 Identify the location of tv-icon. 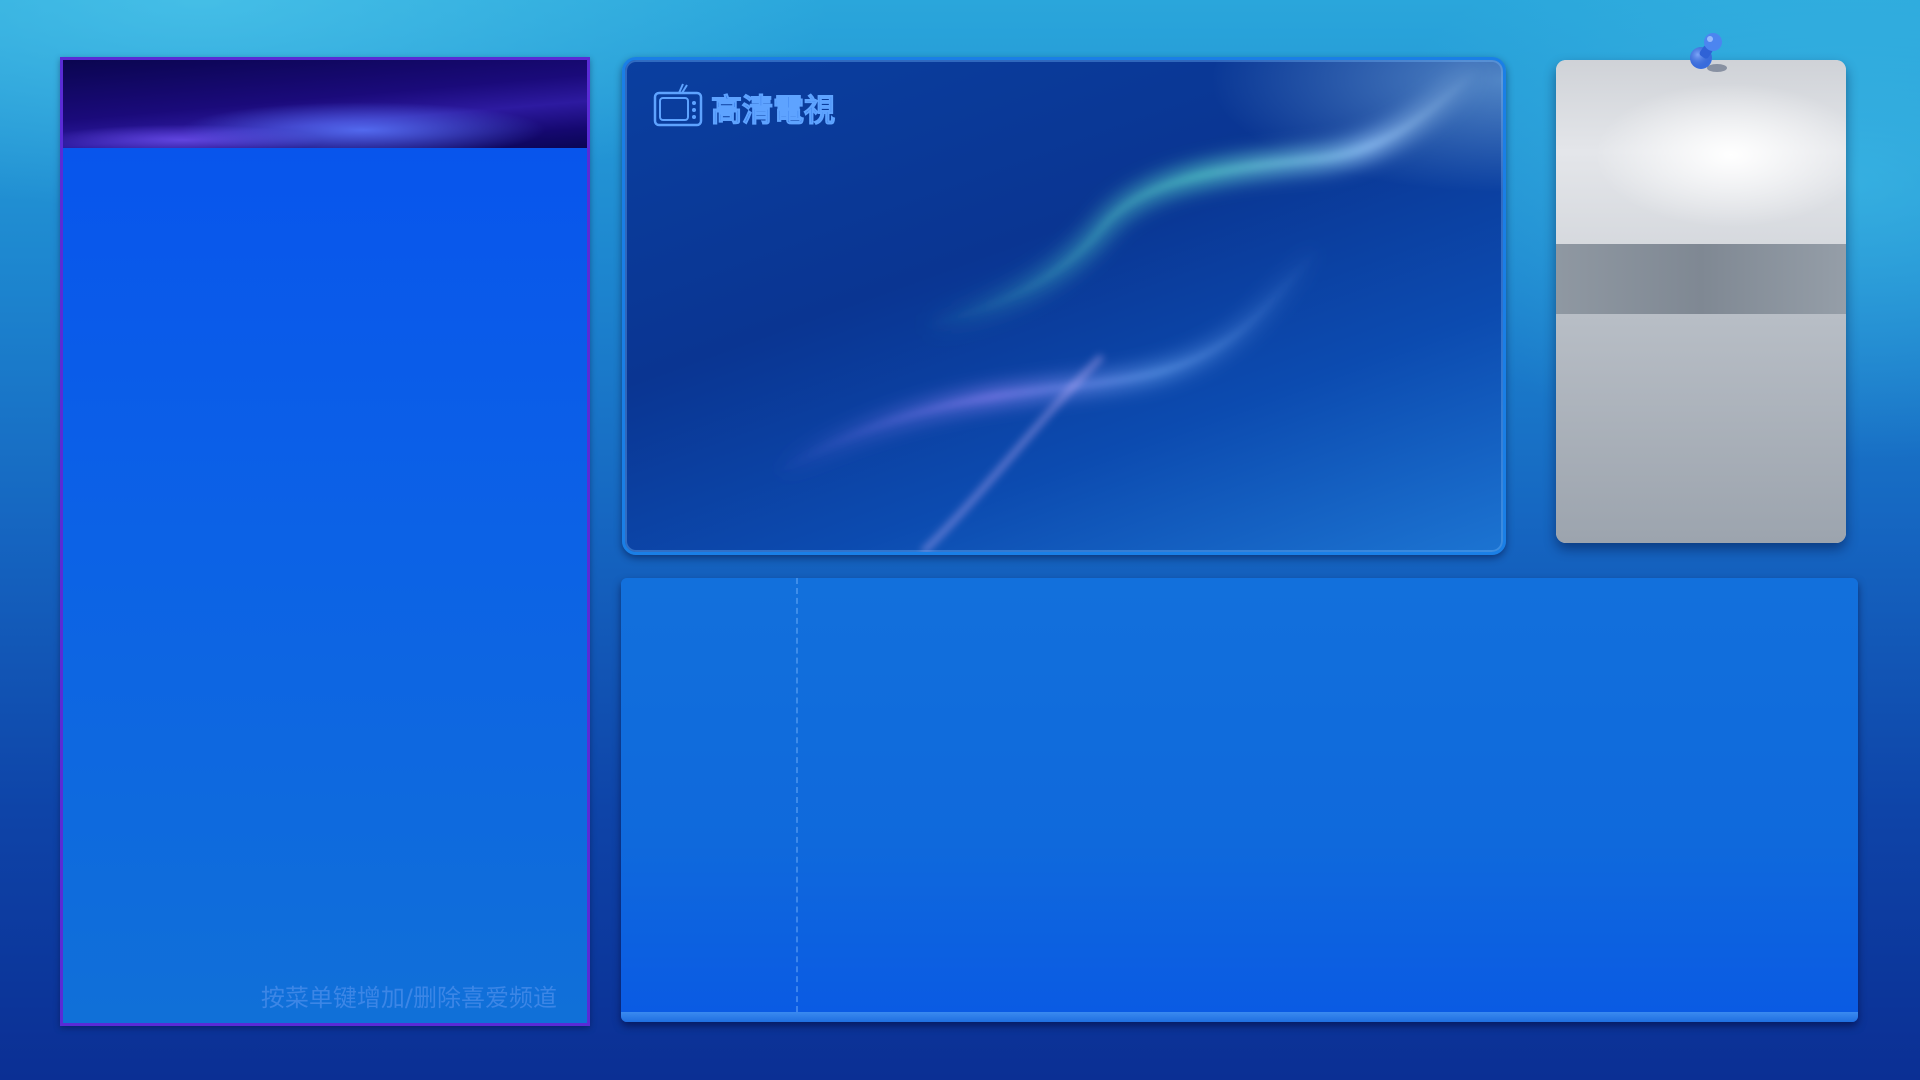
(678, 107).